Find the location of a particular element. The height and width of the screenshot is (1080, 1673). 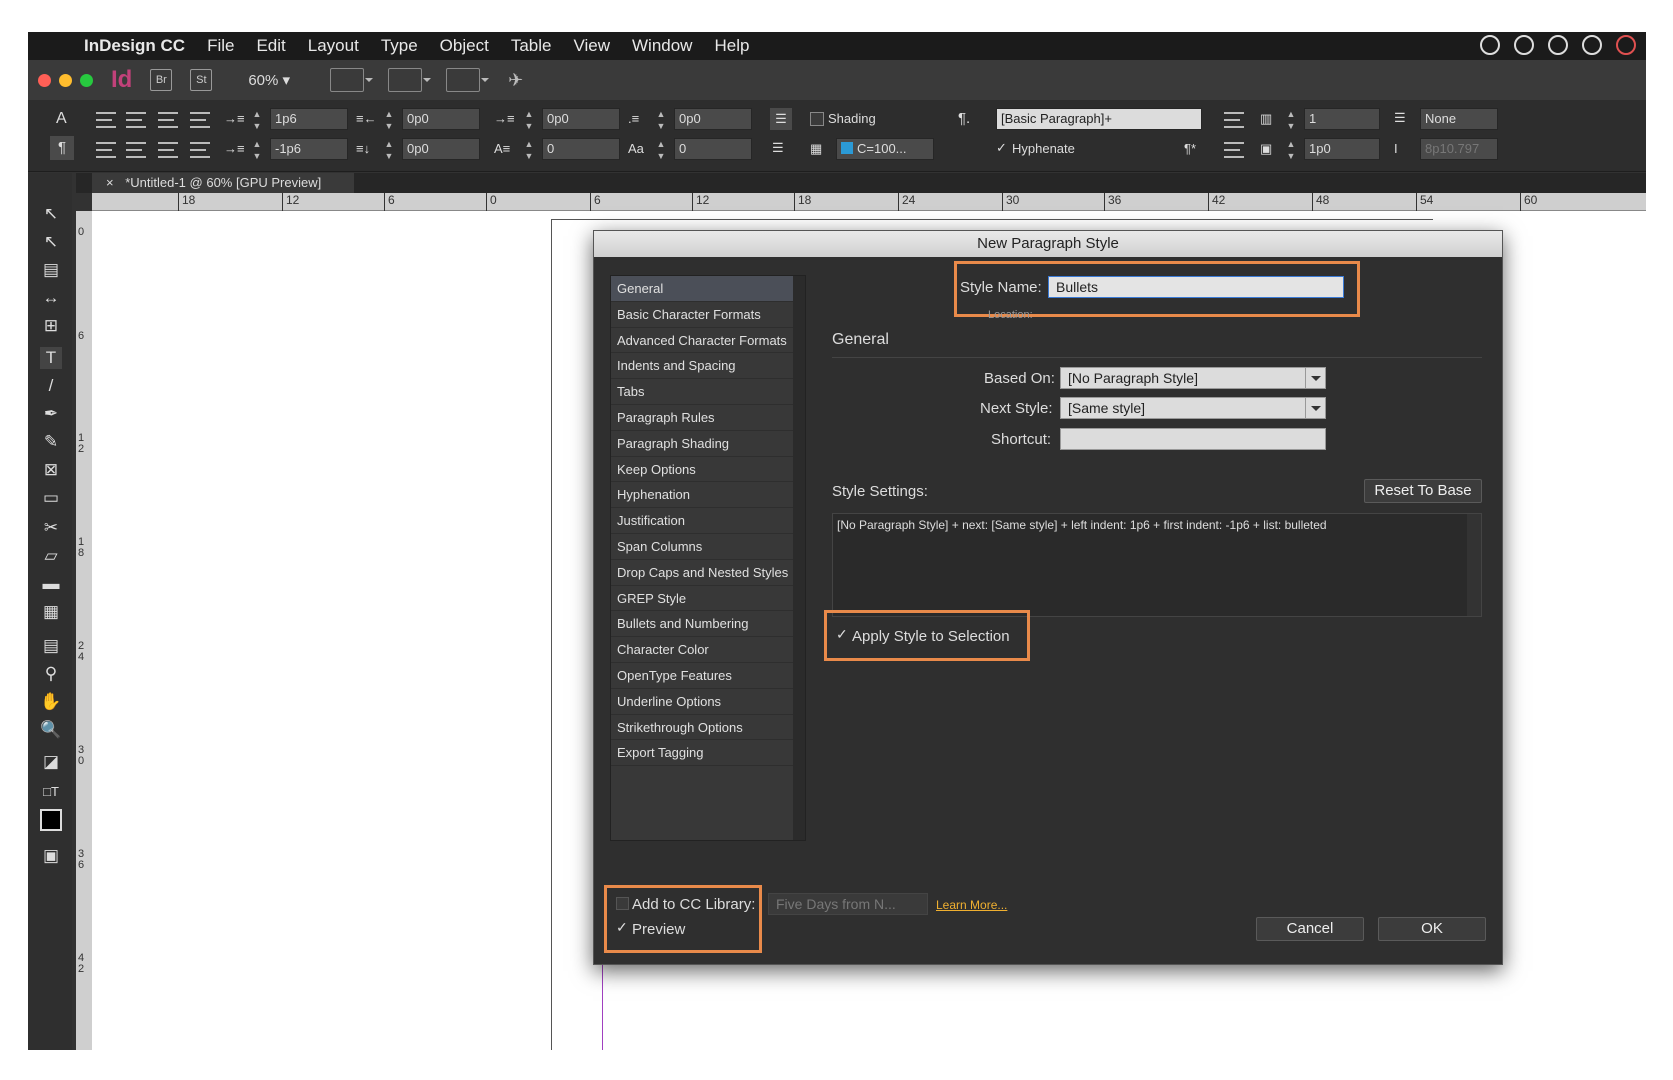

dropcap-lines-stepper: ▲ ▼ is located at coordinates (529, 150).